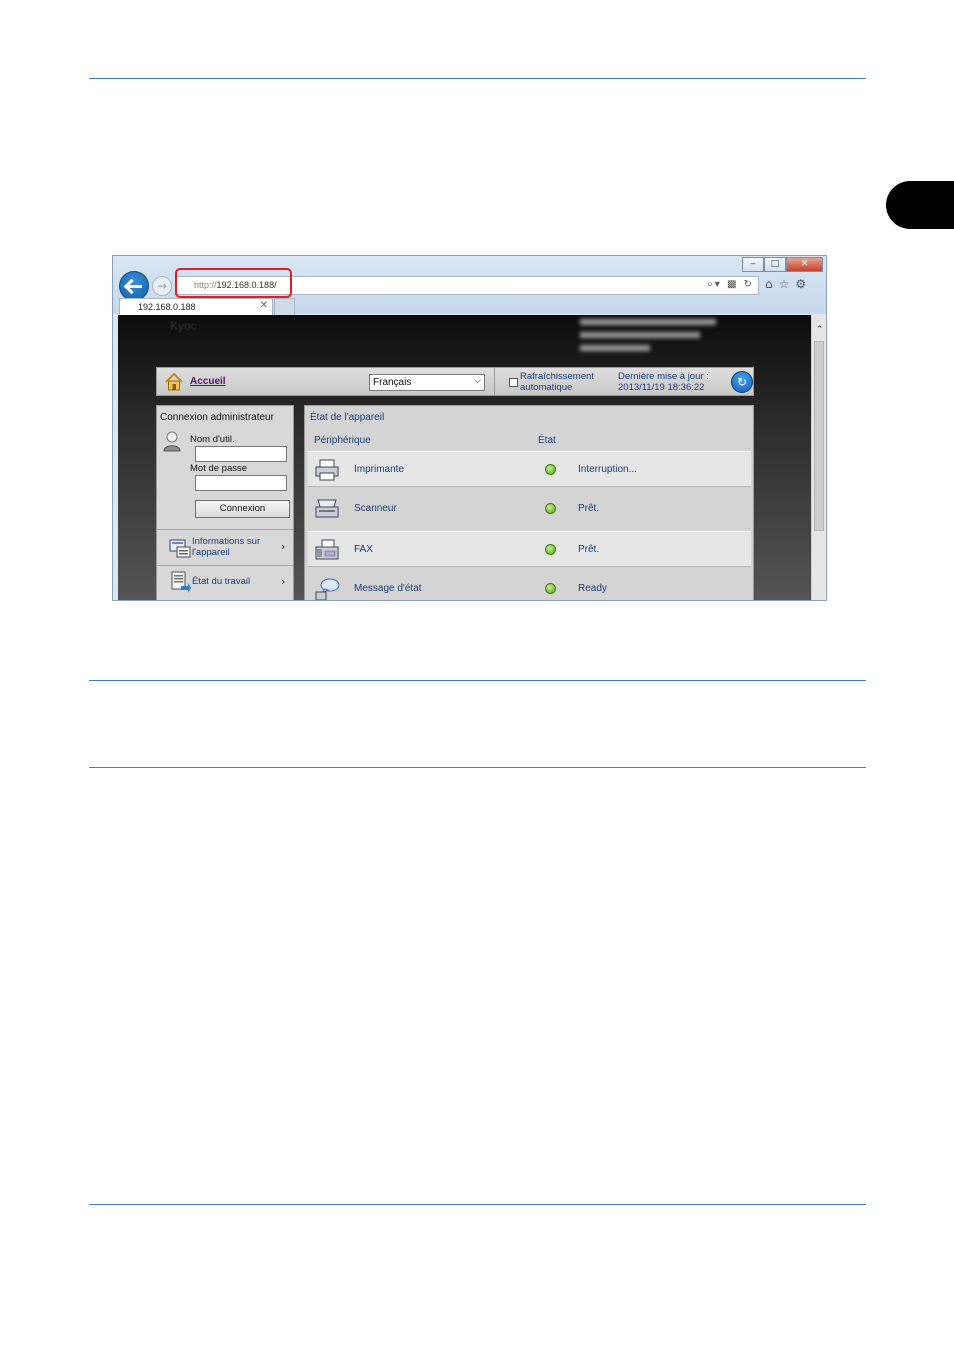  I want to click on last-update-label: Dernière mise à jour :, so click(663, 376).